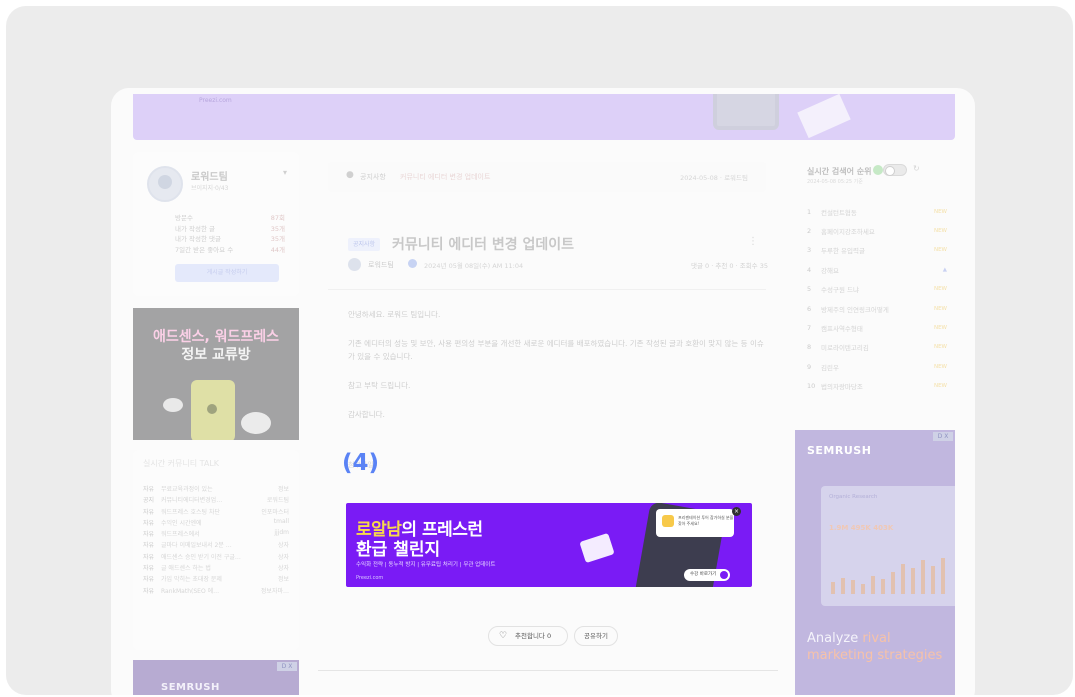 This screenshot has width=1075, height=697. What do you see at coordinates (209, 177) in the screenshot?
I see `profile-name: 로워드팀` at bounding box center [209, 177].